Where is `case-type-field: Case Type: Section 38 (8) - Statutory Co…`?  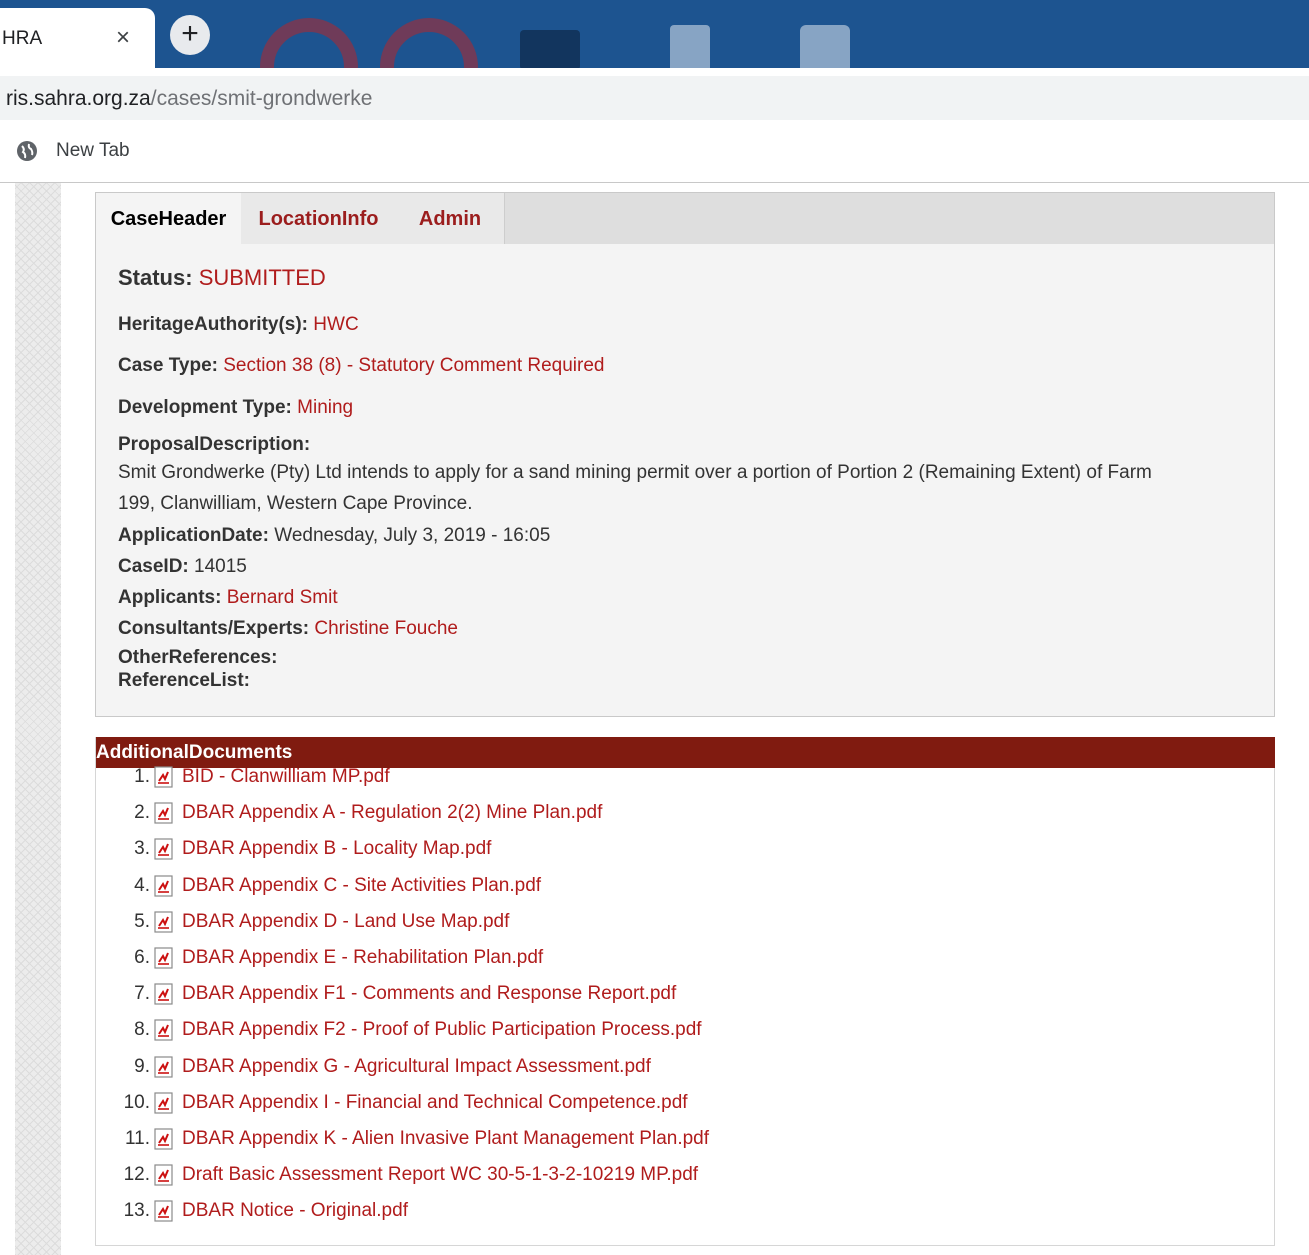
case-type-field: Case Type: Section 38 (8) - Statutory Co… is located at coordinates (361, 366).